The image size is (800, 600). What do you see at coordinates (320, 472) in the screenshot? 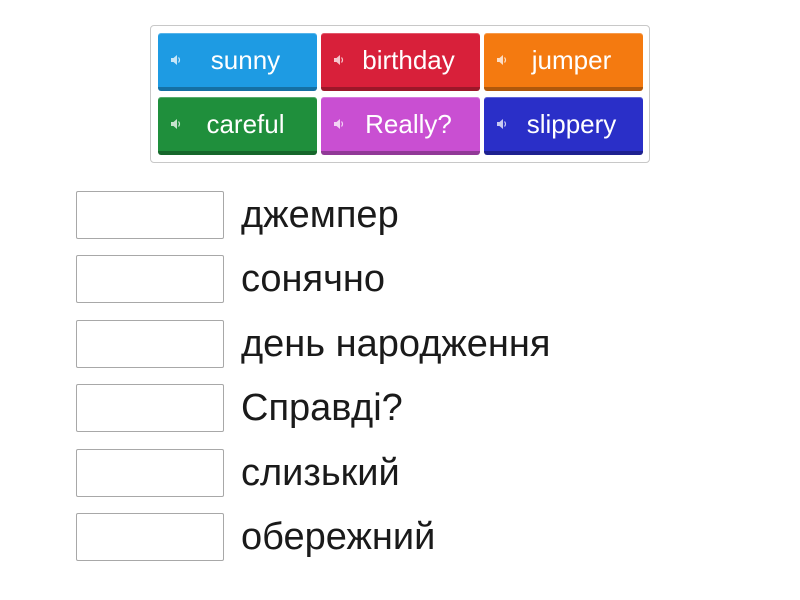
I see `definition-text: слизький` at bounding box center [320, 472].